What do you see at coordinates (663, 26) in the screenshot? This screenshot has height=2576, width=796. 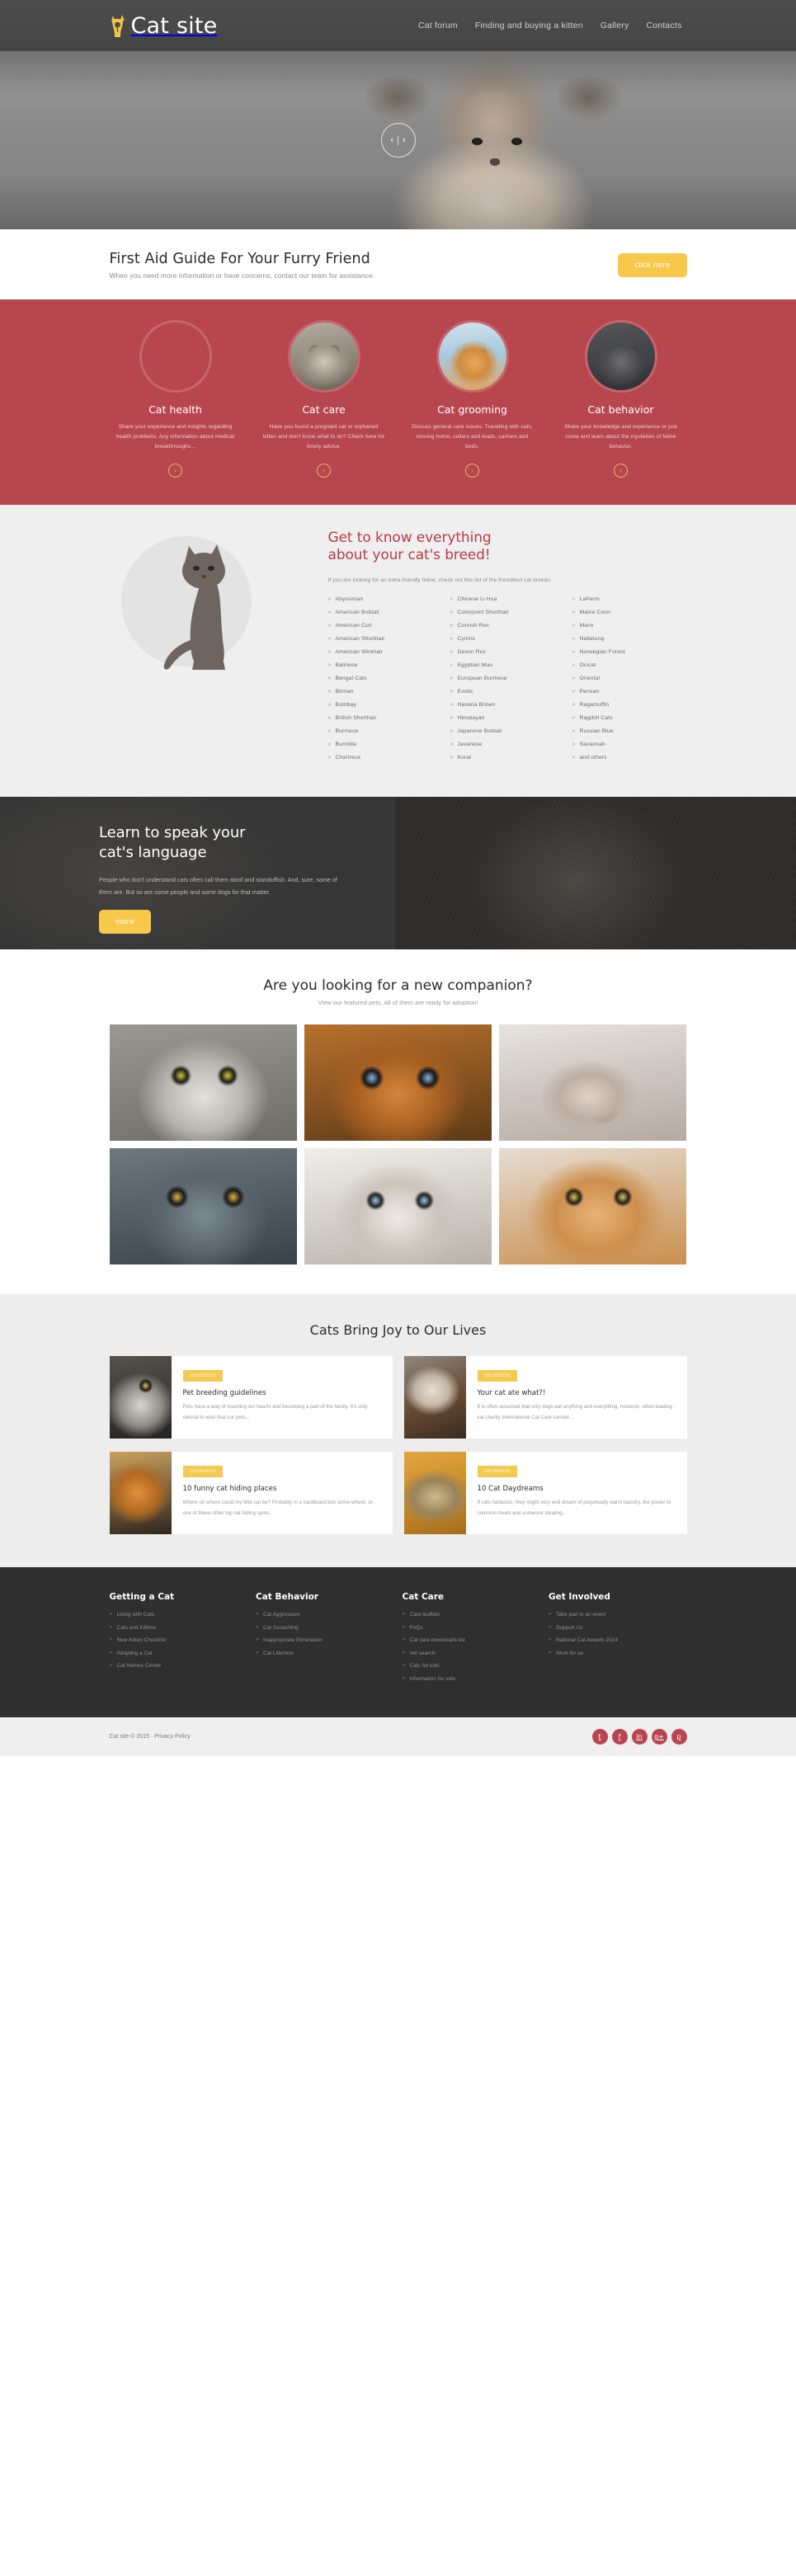 I see `nav-item-contacts: Contacts` at bounding box center [663, 26].